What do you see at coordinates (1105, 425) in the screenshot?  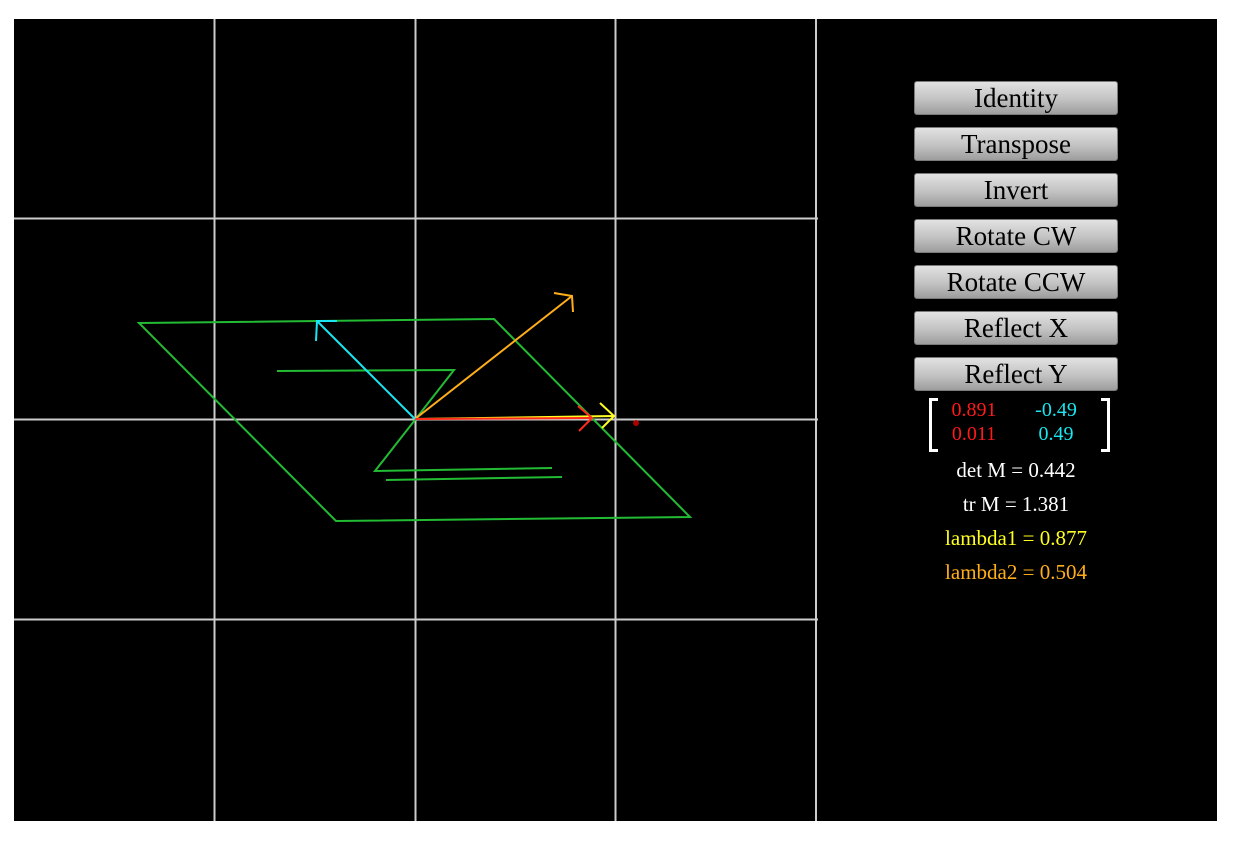 I see `matrix-right-bracket` at bounding box center [1105, 425].